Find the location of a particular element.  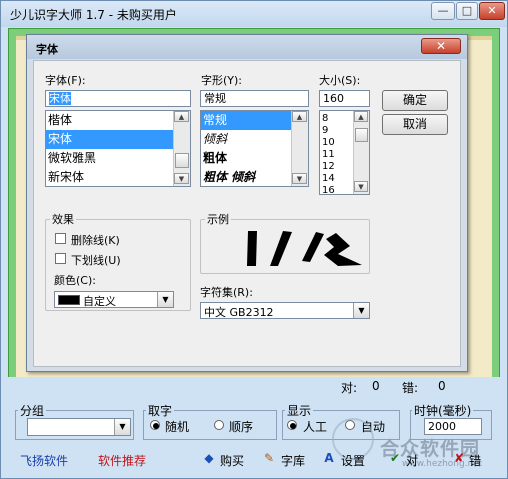

color-label: 颜色(C): is located at coordinates (75, 280).